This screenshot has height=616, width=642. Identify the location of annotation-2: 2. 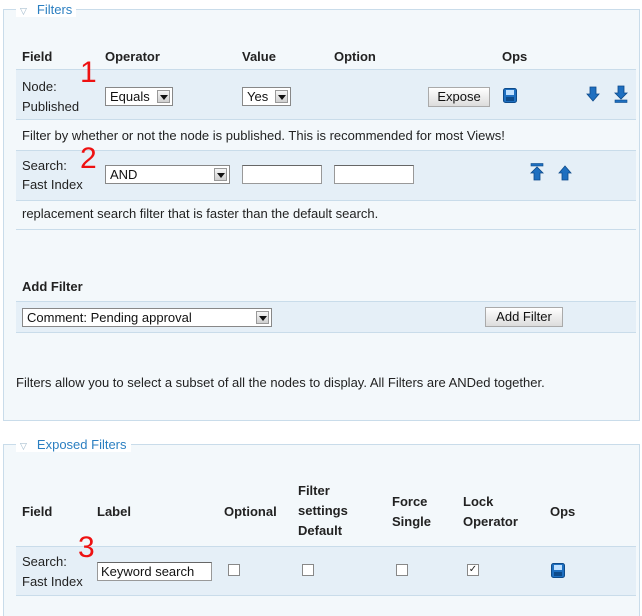
(88, 158).